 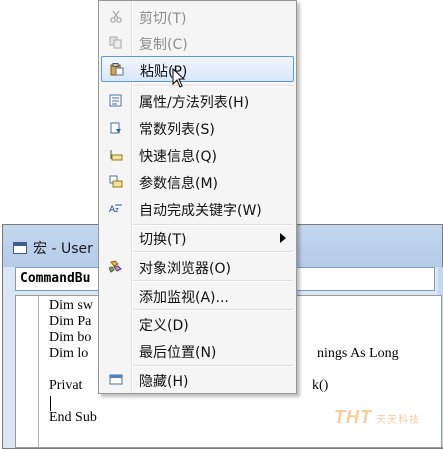 I want to click on text-caret, so click(x=50, y=403).